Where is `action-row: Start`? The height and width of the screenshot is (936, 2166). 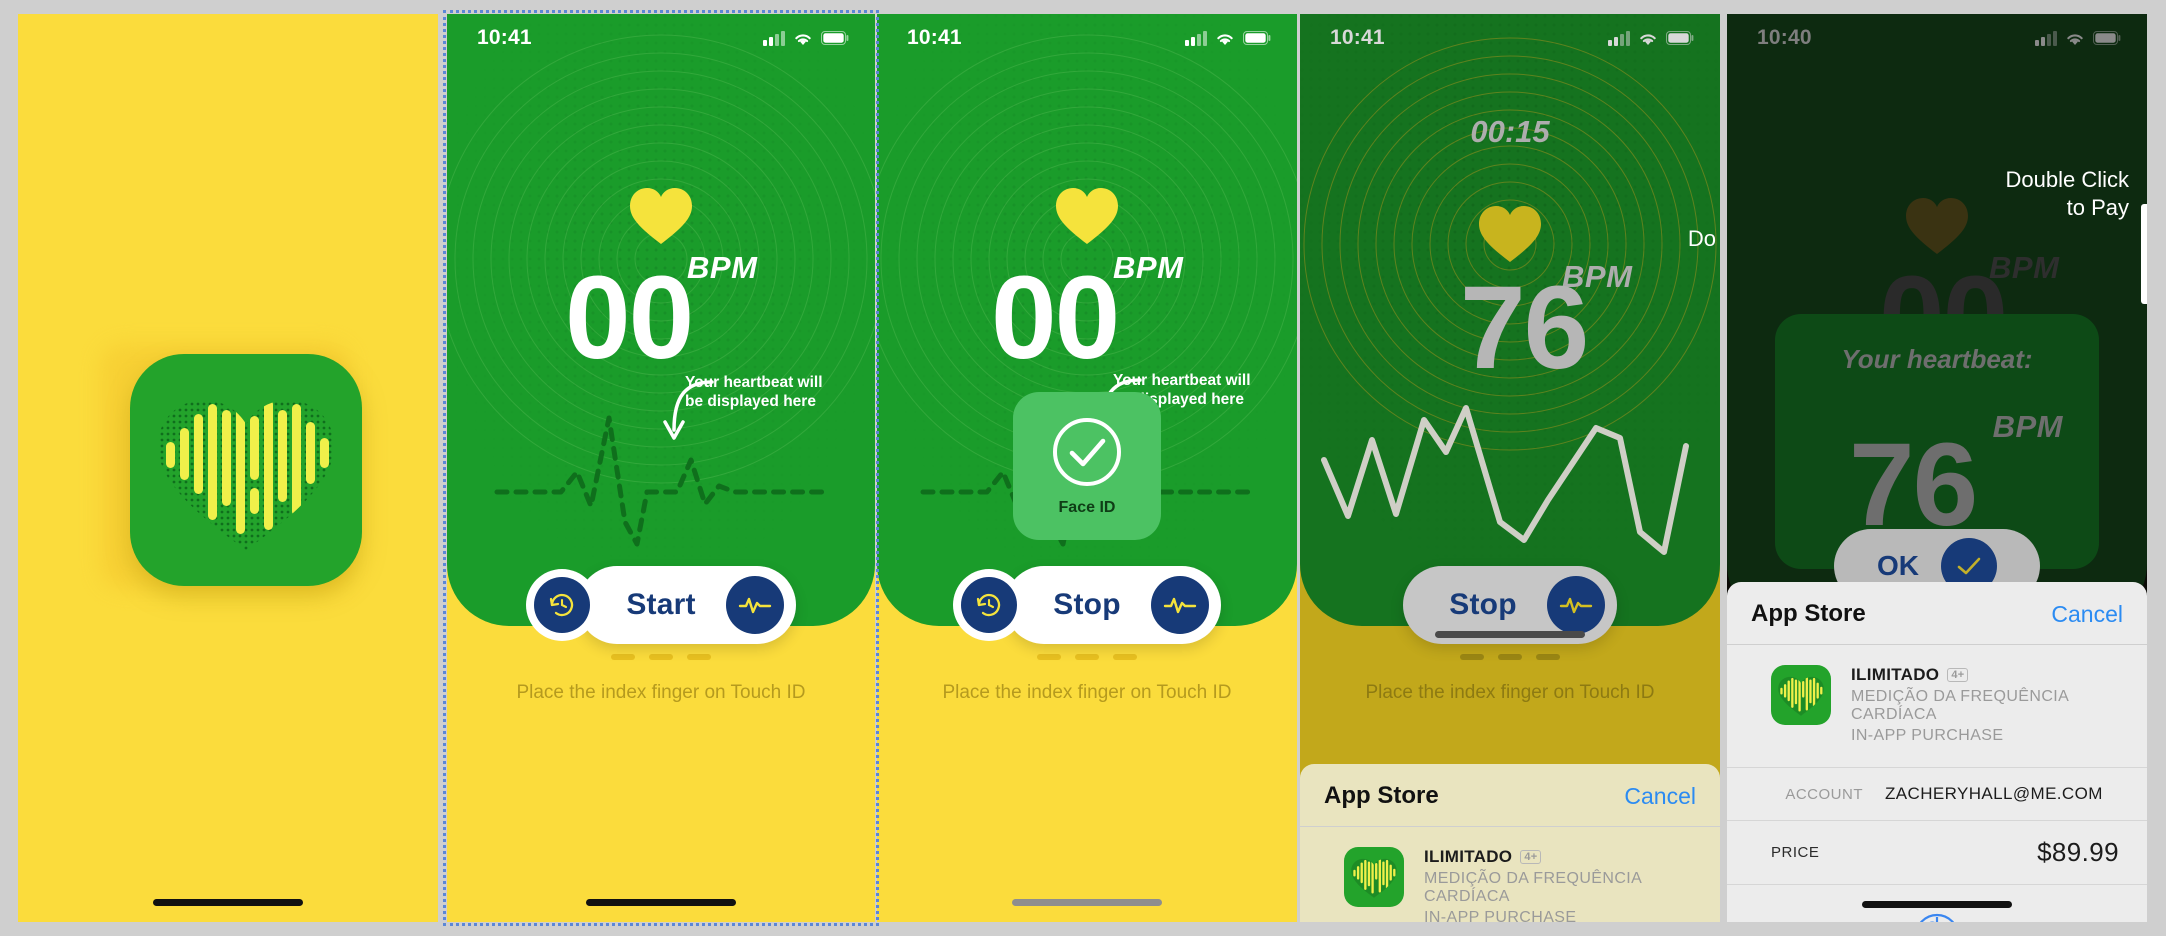 action-row: Start is located at coordinates (661, 605).